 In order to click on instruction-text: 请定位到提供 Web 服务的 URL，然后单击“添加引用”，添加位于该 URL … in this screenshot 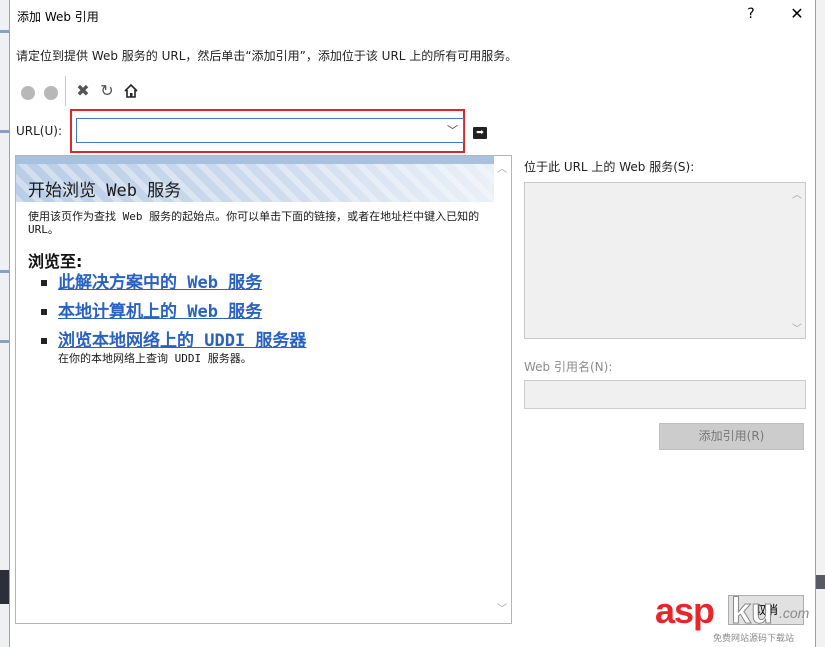, I will do `click(267, 56)`.